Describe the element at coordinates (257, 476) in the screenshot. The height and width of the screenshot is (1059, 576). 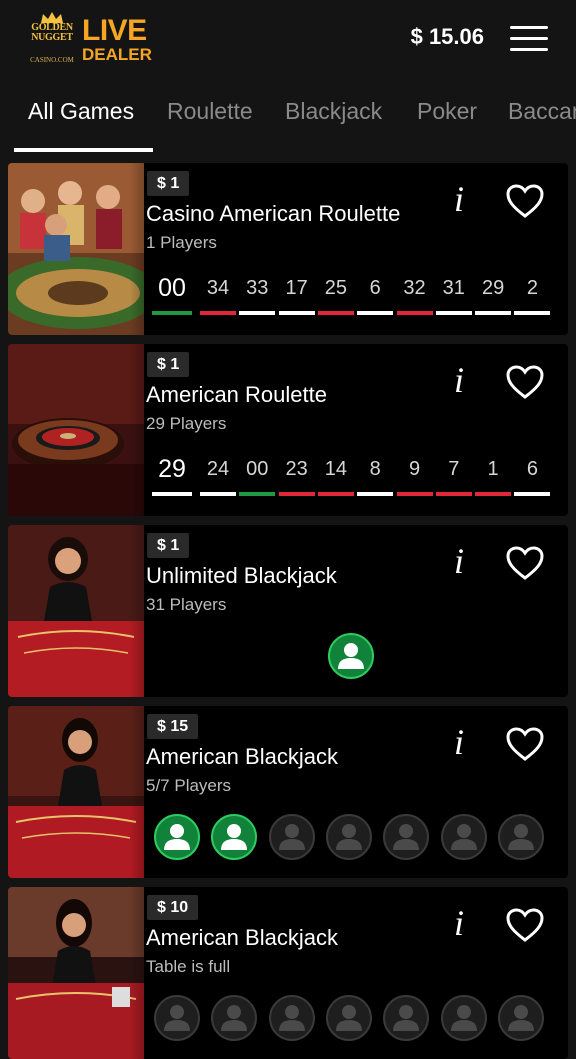
I see `roulette-result: 00` at that location.